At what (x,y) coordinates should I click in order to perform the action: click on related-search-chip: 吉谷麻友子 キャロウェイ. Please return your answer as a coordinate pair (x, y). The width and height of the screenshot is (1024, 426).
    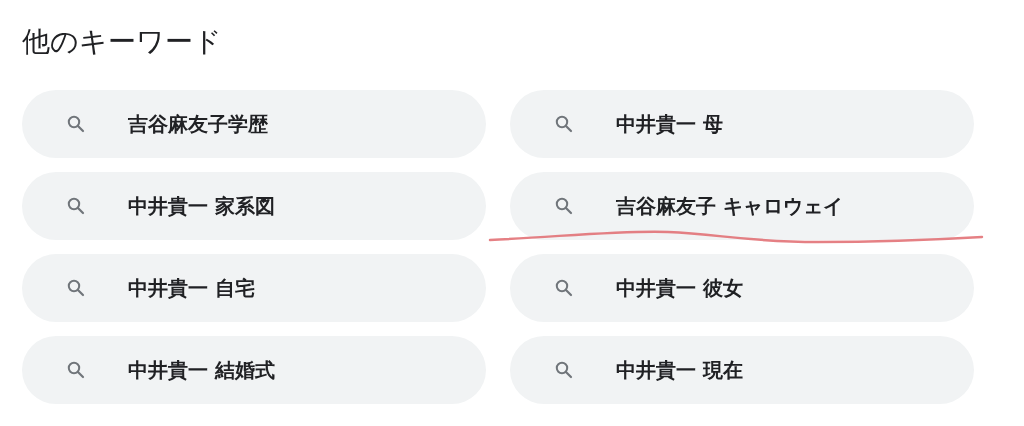
    Looking at the image, I should click on (742, 206).